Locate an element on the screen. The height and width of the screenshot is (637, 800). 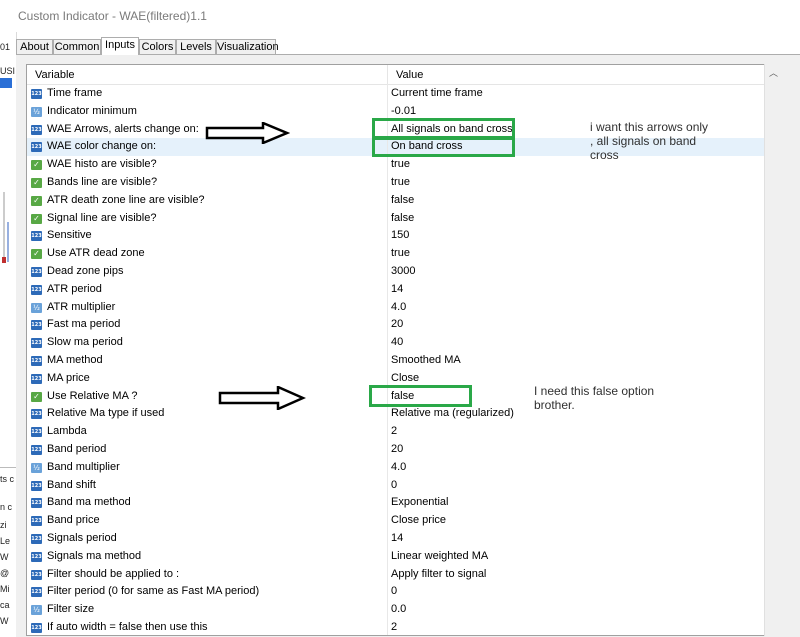
title-bar: Custom Indicator - WAE(filtered)1.1 is located at coordinates (400, 16).